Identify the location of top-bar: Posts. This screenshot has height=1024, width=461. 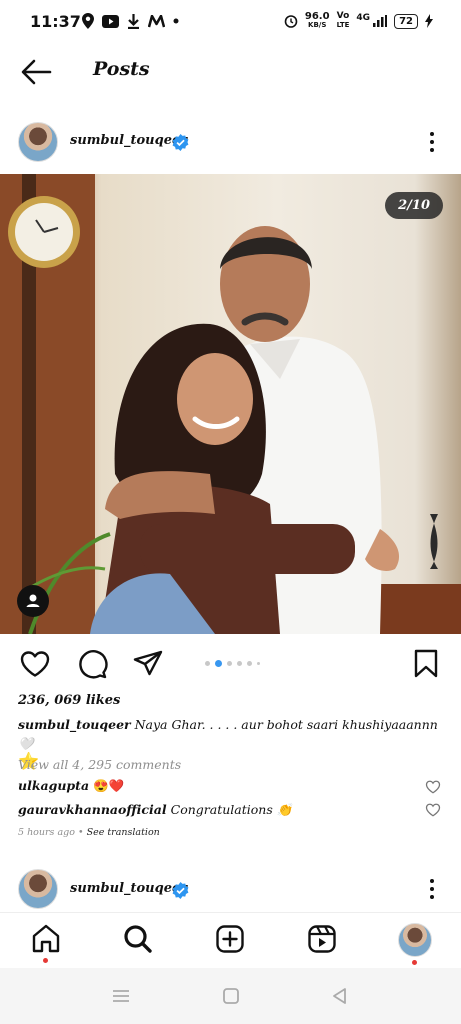
(230, 72).